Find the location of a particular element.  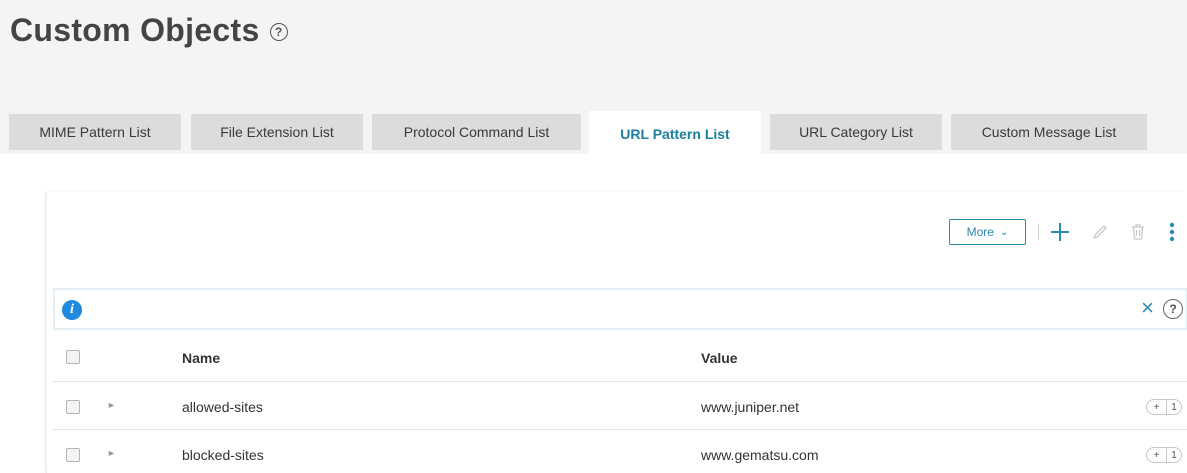

tab-custom-message-list: Custom Message List is located at coordinates (1049, 132).